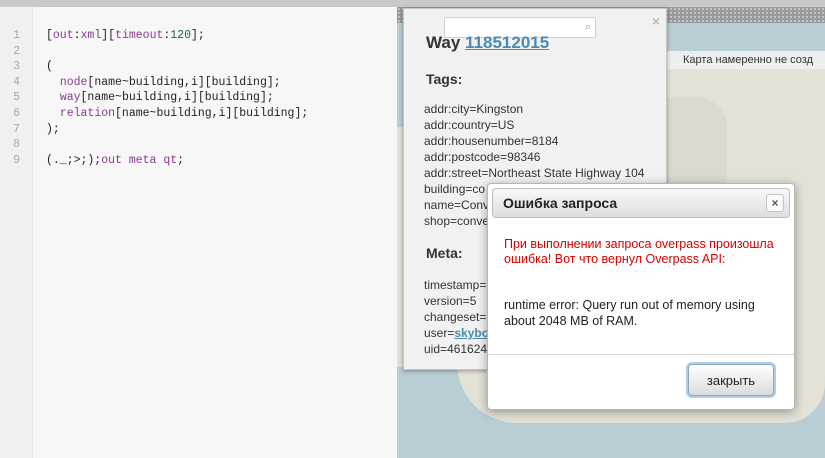 This screenshot has width=825, height=458. Describe the element at coordinates (180, 35) in the screenshot. I see `code-number: 120` at that location.